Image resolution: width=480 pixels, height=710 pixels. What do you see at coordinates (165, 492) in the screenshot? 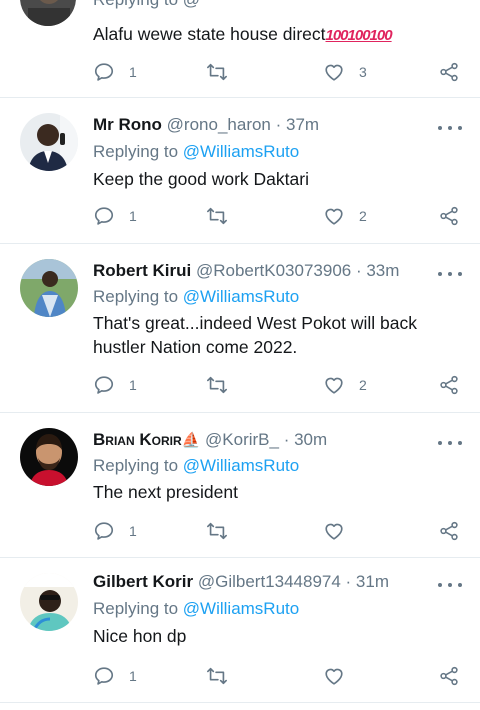
I see `reply-text: The next president` at bounding box center [165, 492].